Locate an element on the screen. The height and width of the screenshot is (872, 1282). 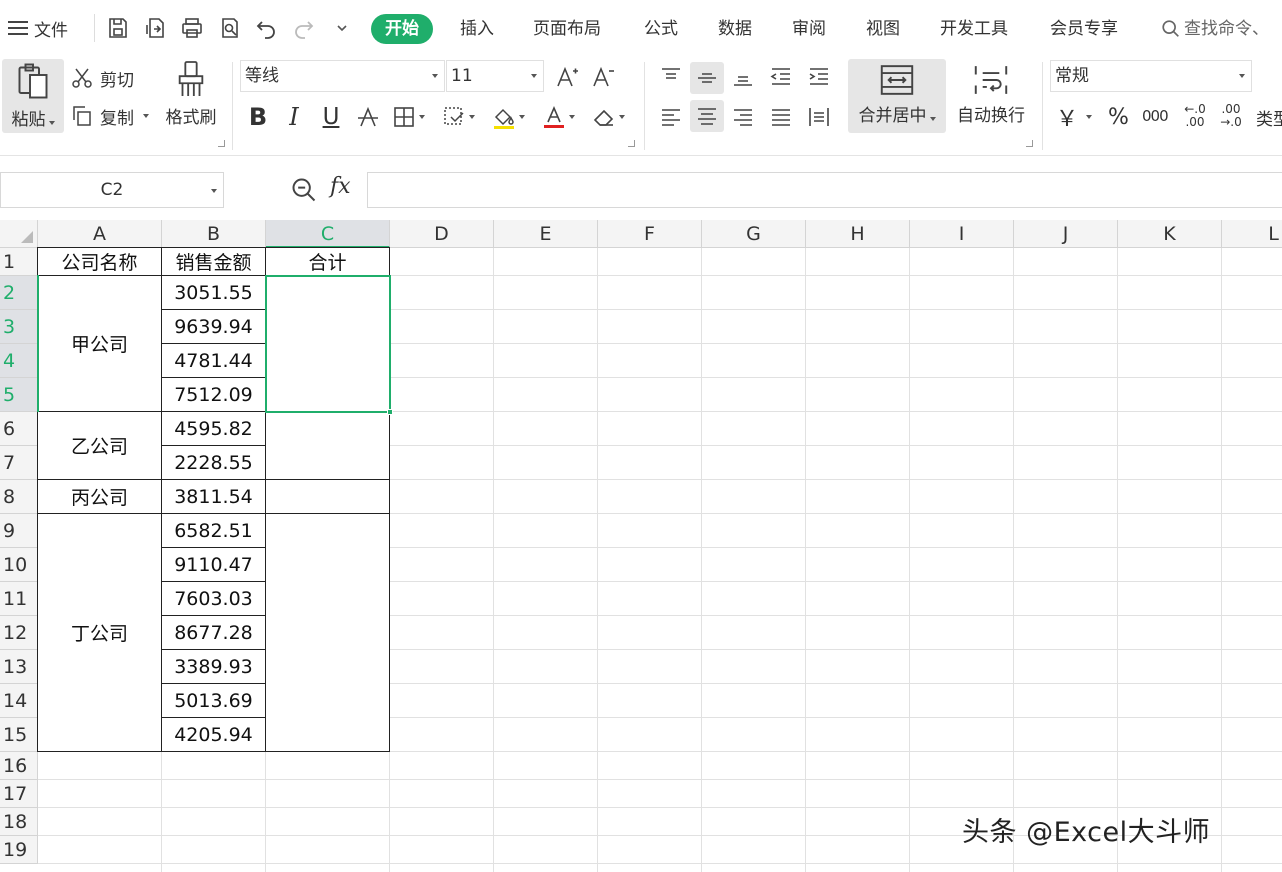
print-preview-icon is located at coordinates (230, 28).